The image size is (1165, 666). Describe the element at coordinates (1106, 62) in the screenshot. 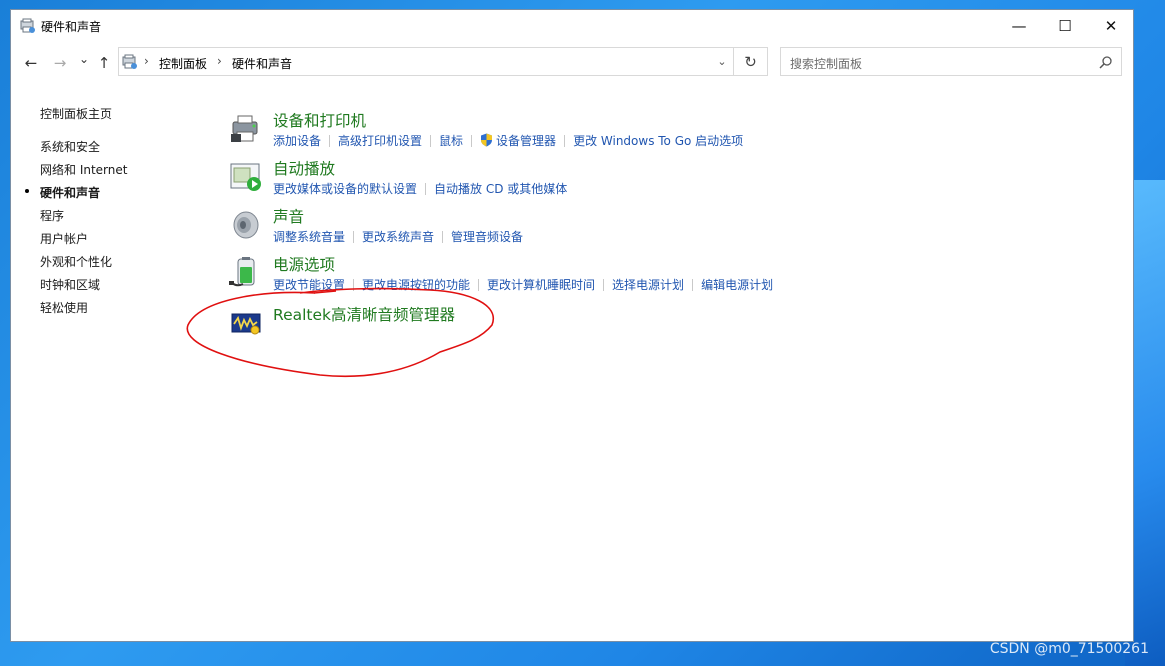

I see `search-icon` at that location.